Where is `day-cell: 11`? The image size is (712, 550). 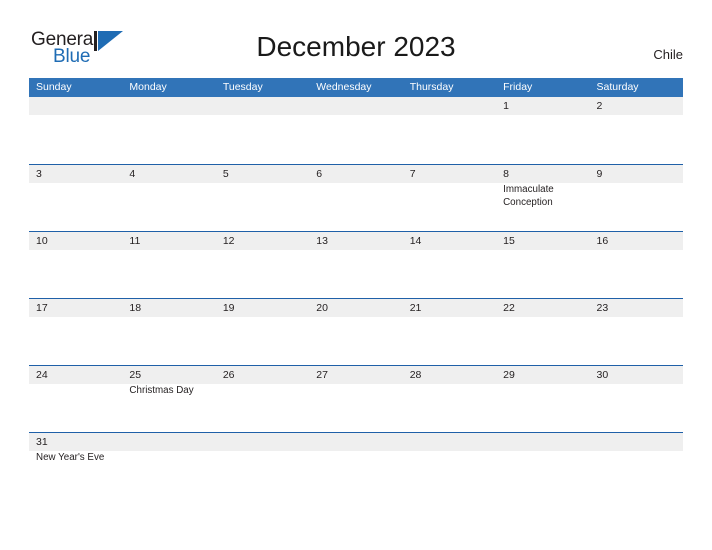 day-cell: 11 is located at coordinates (168, 265).